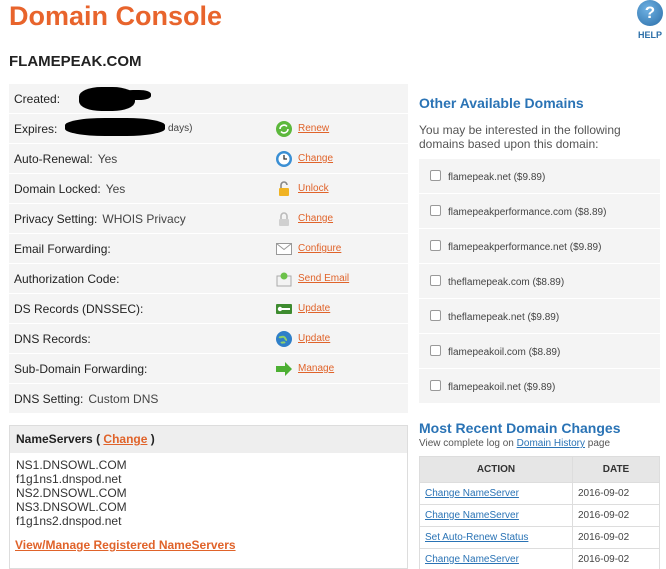 This screenshot has width=666, height=569. I want to click on table-row: Set Auto-Renew Status 2016-09-02, so click(539, 537).